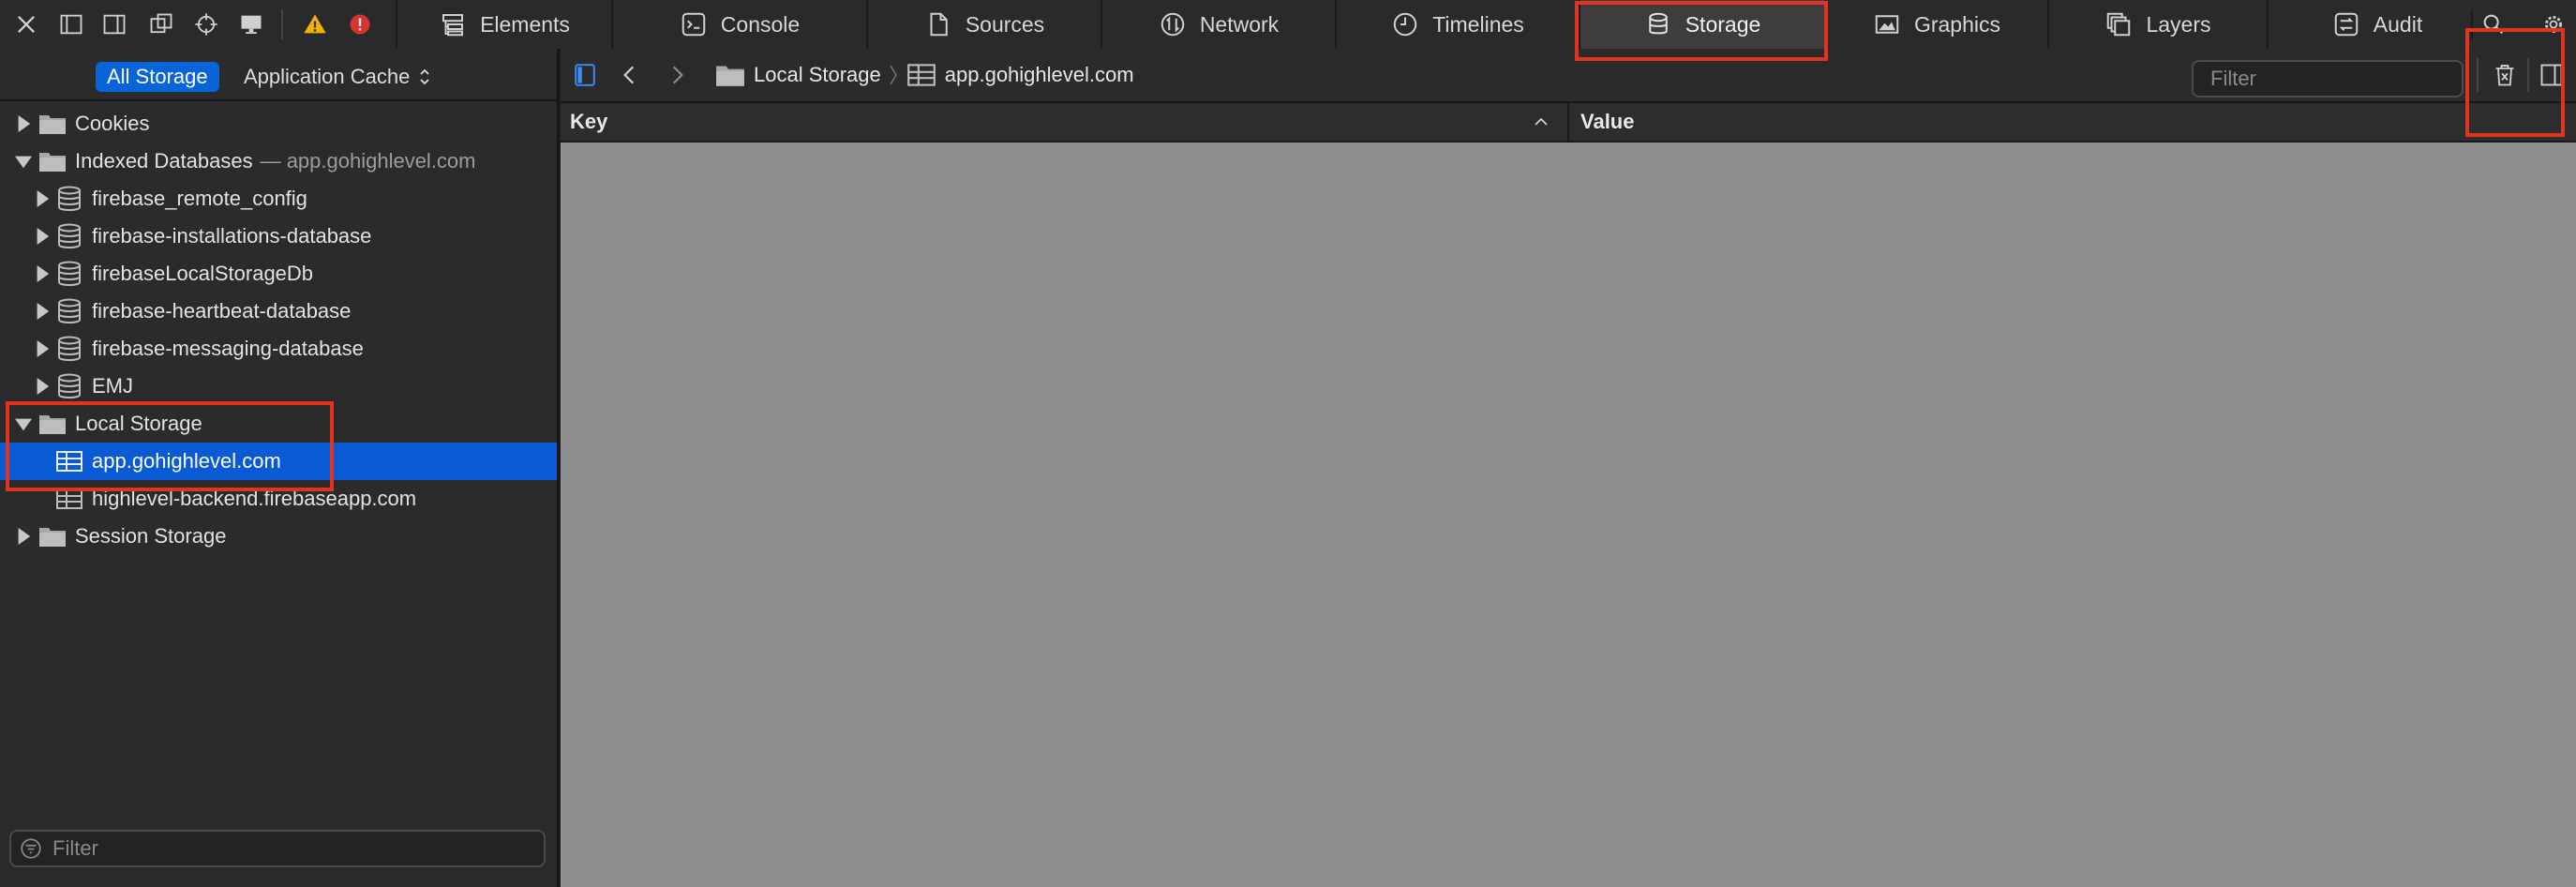  Describe the element at coordinates (1957, 24) in the screenshot. I see `tab-label: Graphics` at that location.